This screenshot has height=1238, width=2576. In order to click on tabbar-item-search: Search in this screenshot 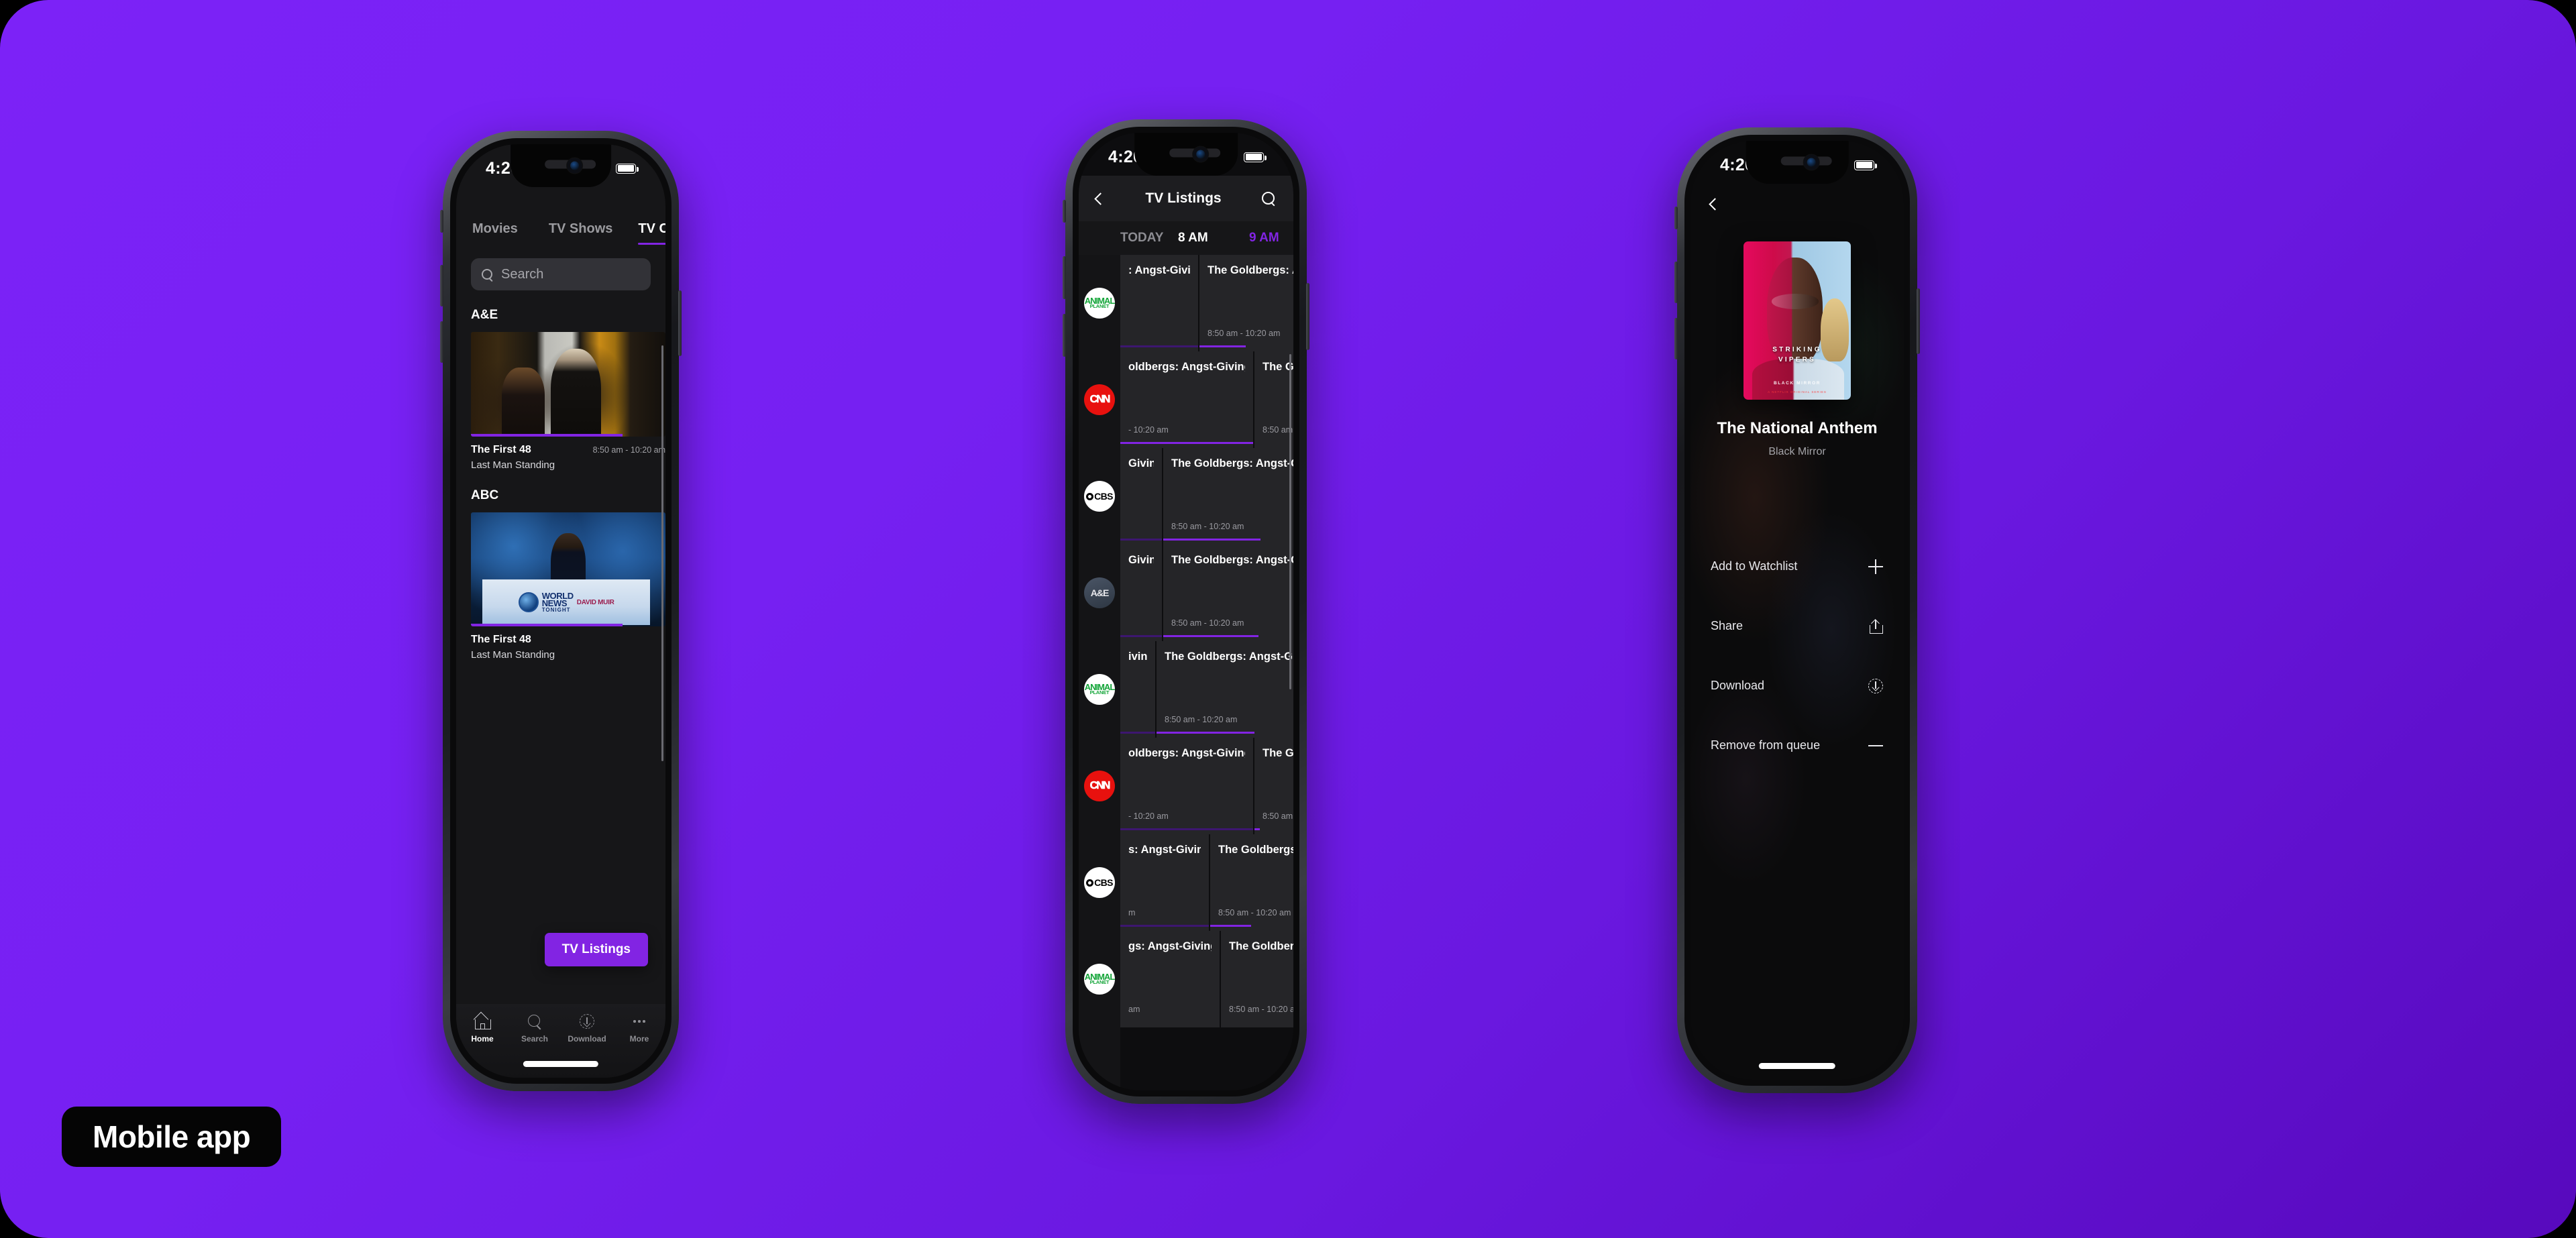, I will do `click(534, 1028)`.